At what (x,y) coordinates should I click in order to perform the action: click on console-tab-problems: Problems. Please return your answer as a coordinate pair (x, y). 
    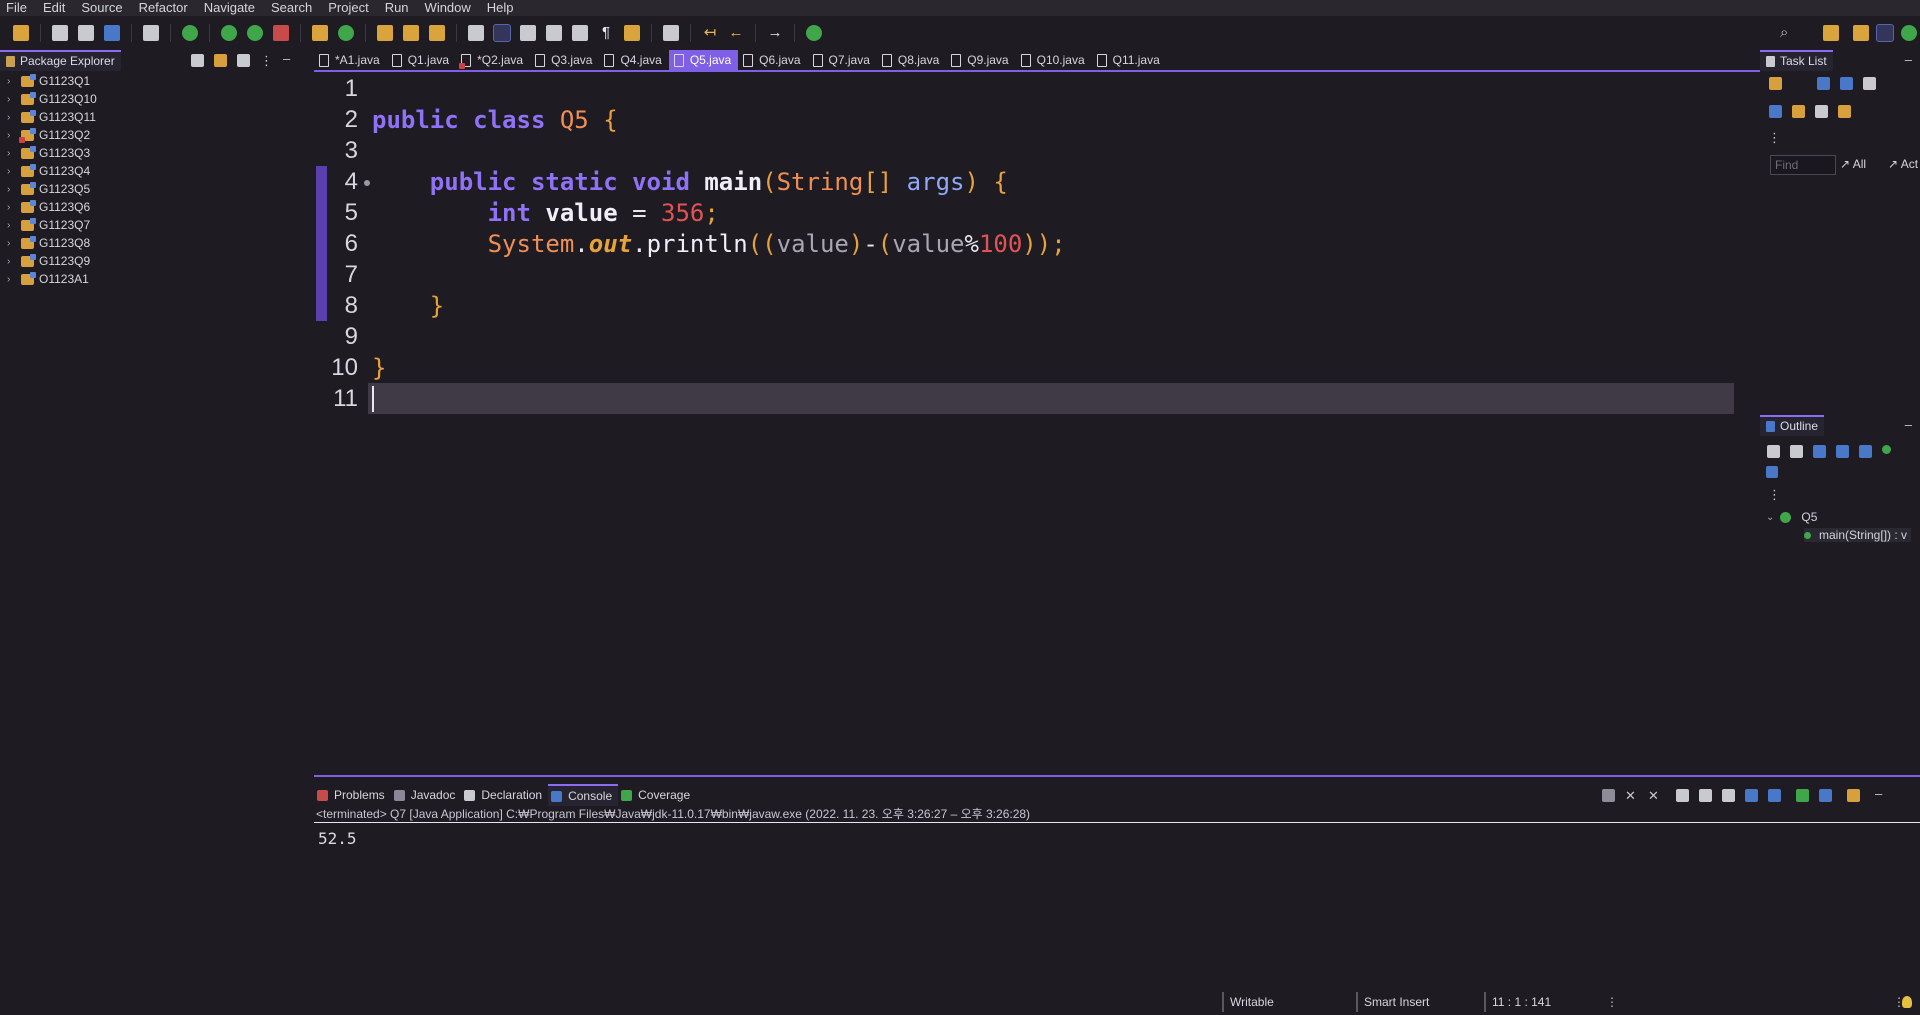
    Looking at the image, I should click on (352, 795).